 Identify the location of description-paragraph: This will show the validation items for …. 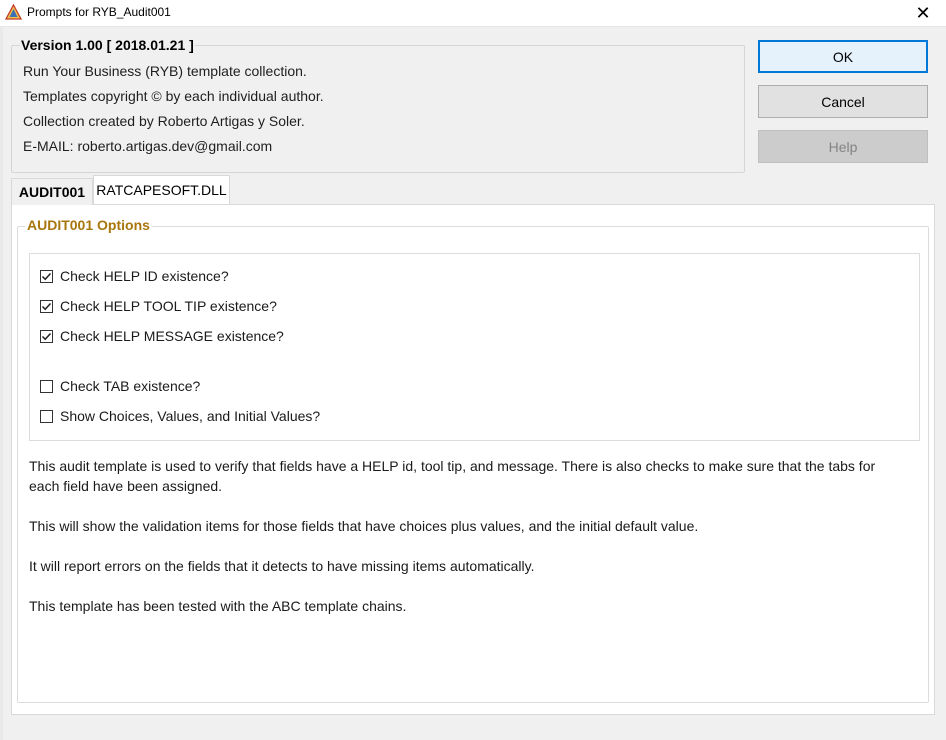
(364, 526).